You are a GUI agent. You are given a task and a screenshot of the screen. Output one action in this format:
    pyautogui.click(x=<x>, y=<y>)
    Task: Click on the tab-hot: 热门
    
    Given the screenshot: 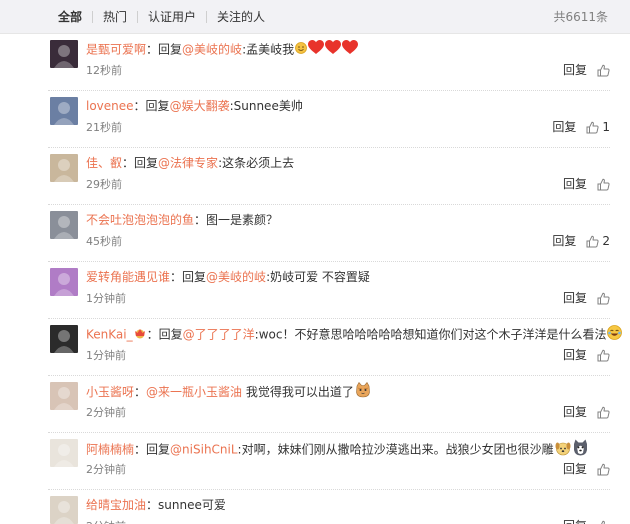 What is the action you would take?
    pyautogui.click(x=115, y=17)
    